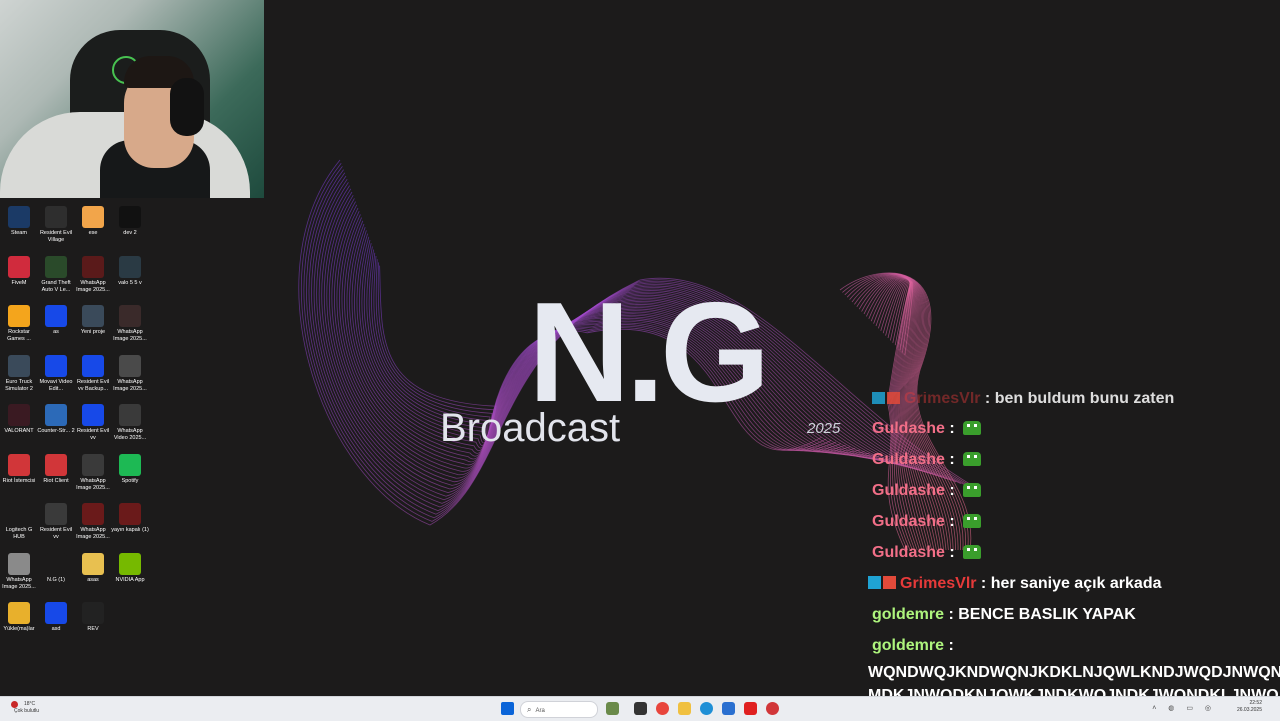  What do you see at coordinates (56, 629) in the screenshot?
I see `desktop-shortcut-label: asd` at bounding box center [56, 629].